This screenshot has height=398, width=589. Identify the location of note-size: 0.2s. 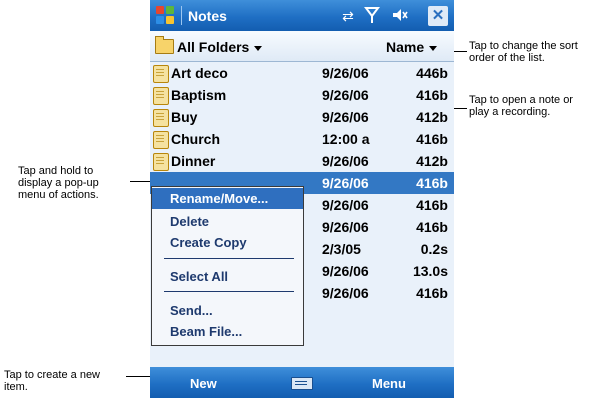
(434, 249).